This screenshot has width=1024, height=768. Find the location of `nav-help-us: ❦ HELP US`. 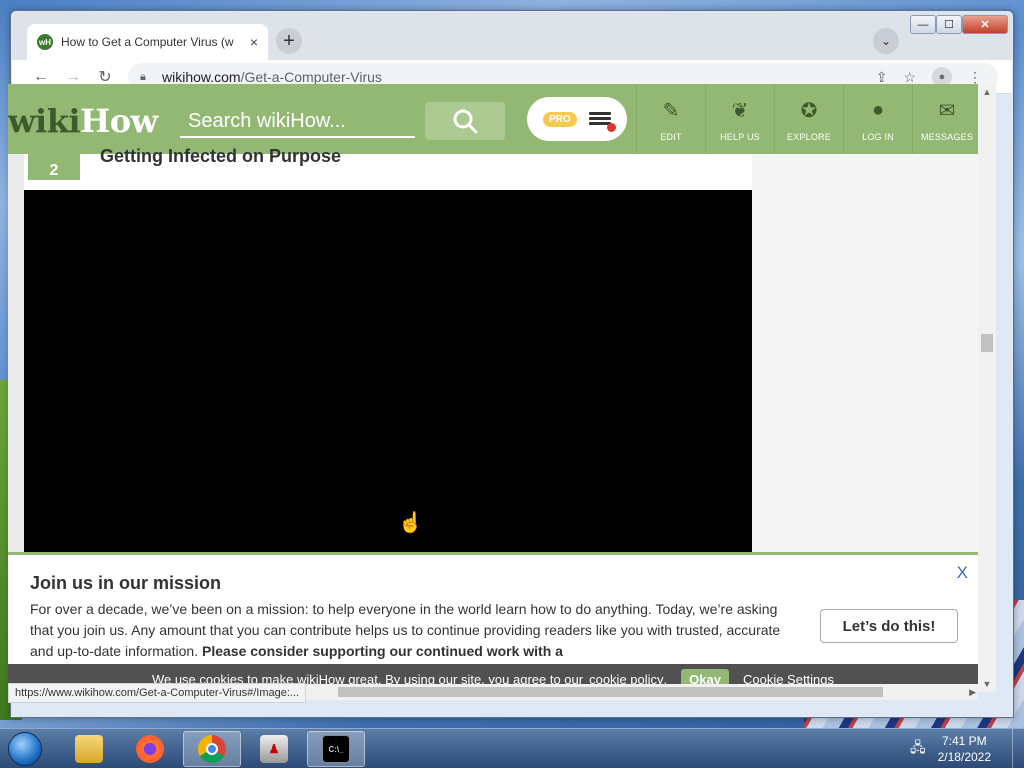

nav-help-us: ❦ HELP US is located at coordinates (739, 119).